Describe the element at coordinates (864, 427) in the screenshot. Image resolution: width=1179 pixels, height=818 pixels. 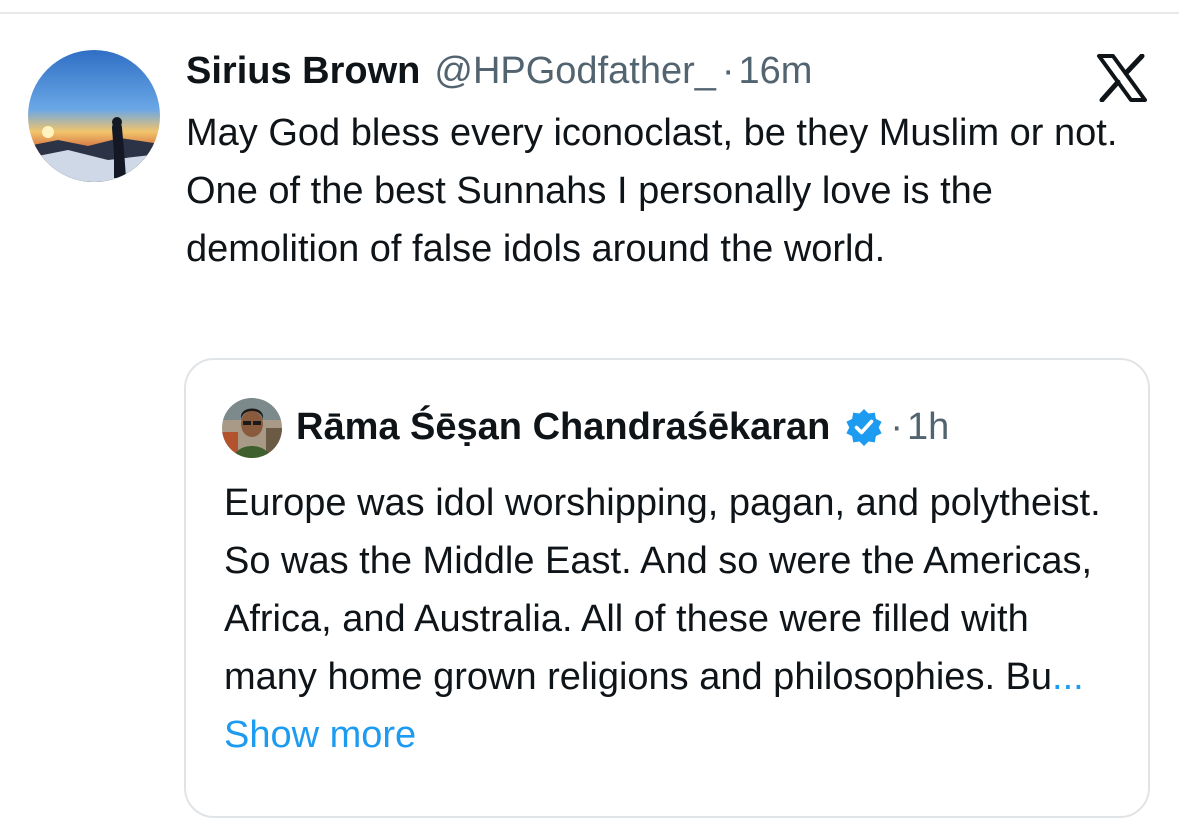
I see `verified-badge-icon` at that location.